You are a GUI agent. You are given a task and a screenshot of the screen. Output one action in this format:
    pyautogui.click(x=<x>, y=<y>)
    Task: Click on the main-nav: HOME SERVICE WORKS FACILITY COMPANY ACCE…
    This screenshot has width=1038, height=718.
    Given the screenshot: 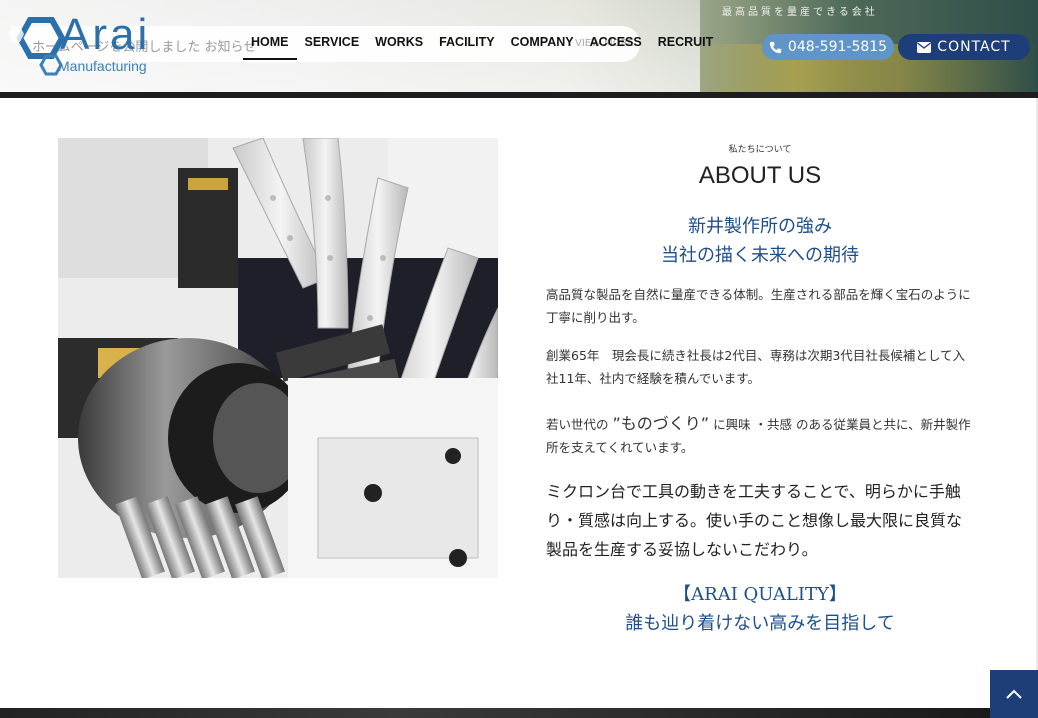 What is the action you would take?
    pyautogui.click(x=482, y=43)
    